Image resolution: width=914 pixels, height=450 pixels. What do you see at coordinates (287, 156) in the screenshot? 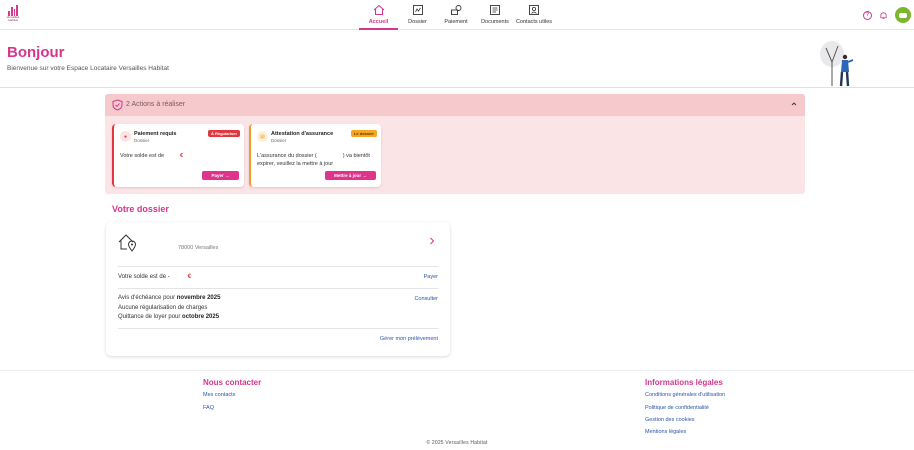
I see `insurance-text-part1: L'assurance du dossier (` at bounding box center [287, 156].